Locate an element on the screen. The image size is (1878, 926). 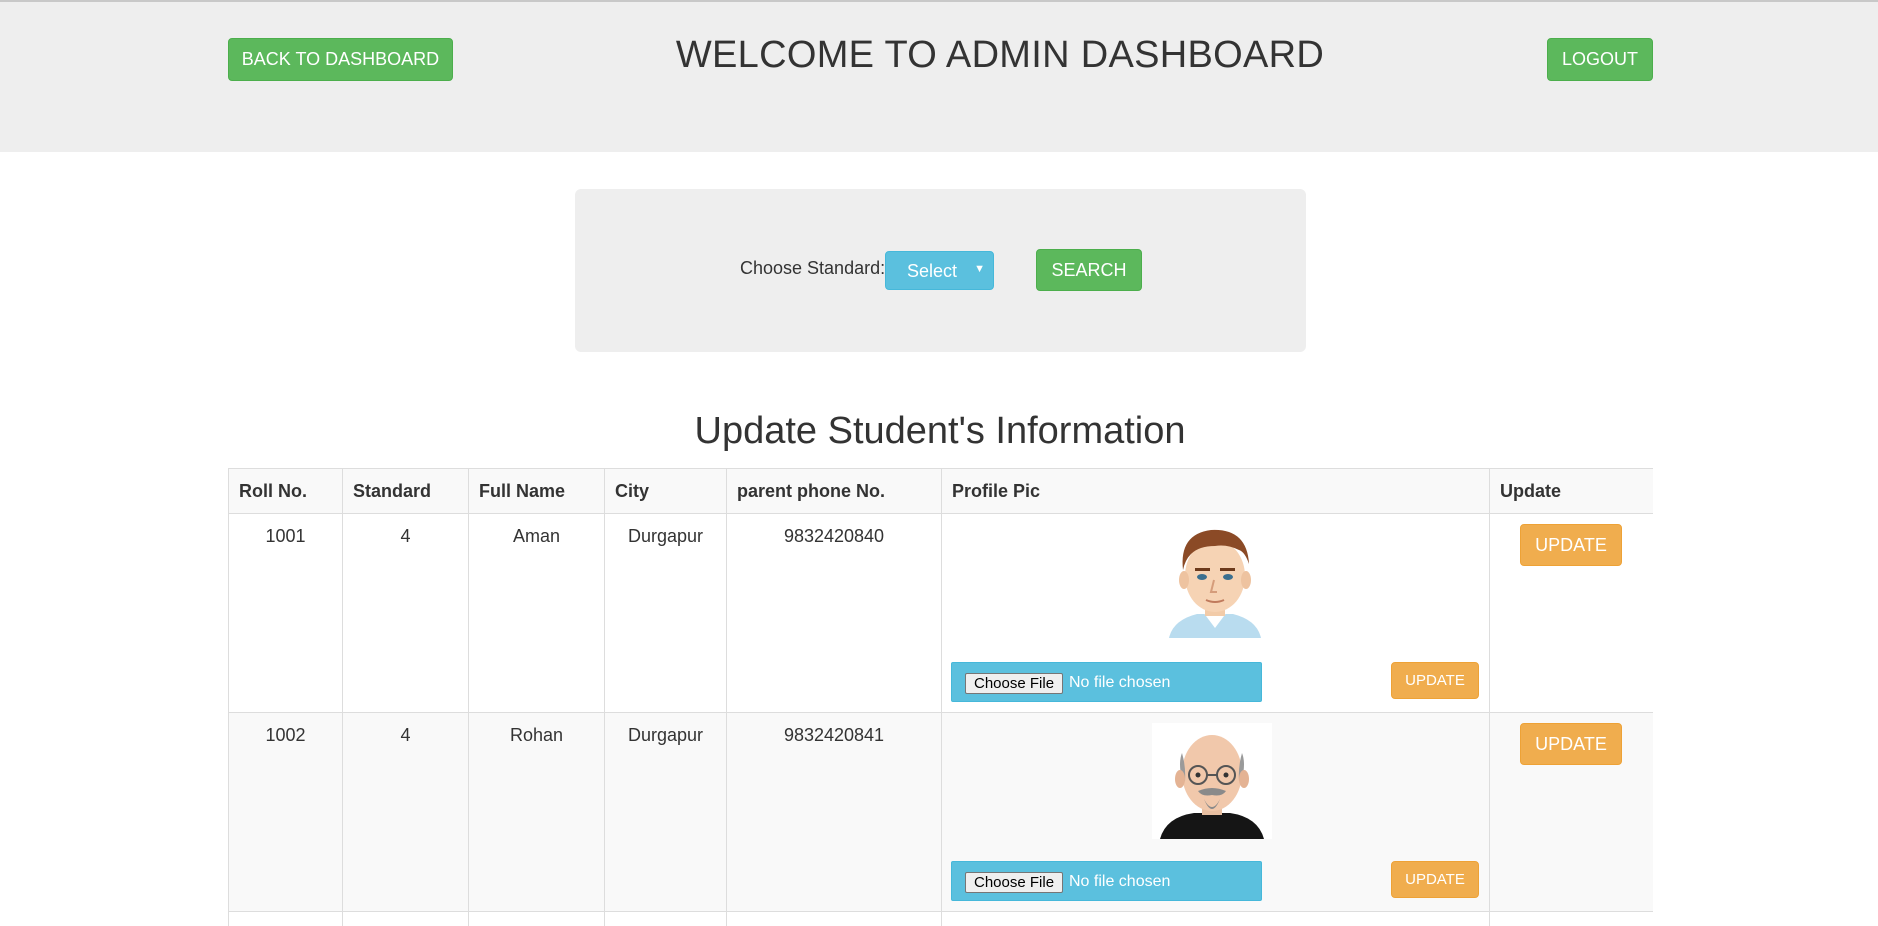
col-header-city: City is located at coordinates (665, 491).